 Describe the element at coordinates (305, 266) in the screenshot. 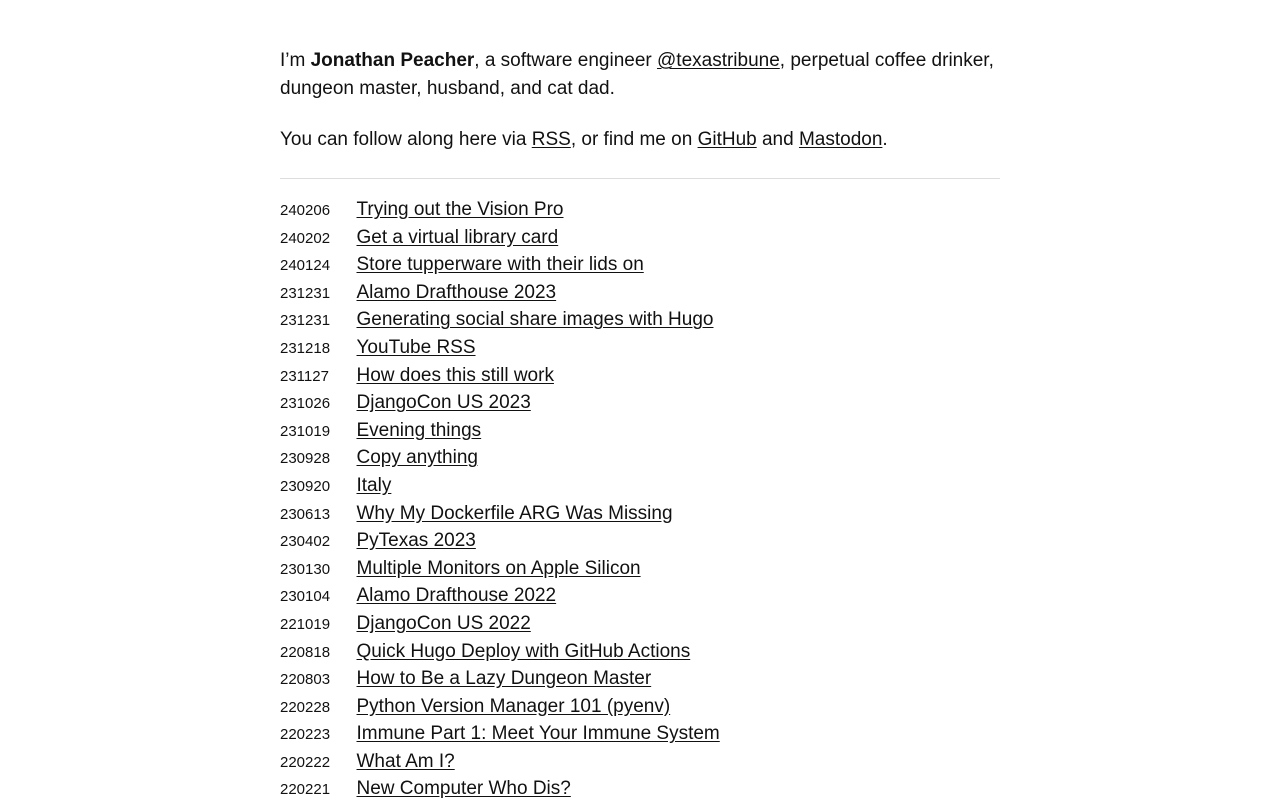

I see `post-date: 240124` at that location.